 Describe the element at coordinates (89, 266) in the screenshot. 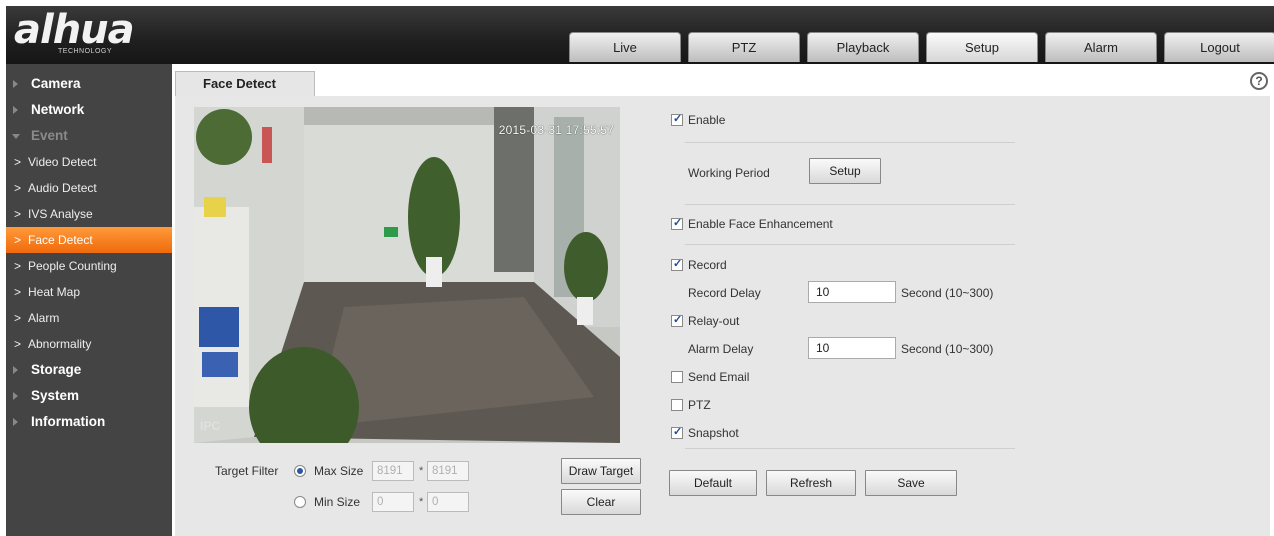

I see `sidebar-subitem-people-counting: > People Counting` at that location.